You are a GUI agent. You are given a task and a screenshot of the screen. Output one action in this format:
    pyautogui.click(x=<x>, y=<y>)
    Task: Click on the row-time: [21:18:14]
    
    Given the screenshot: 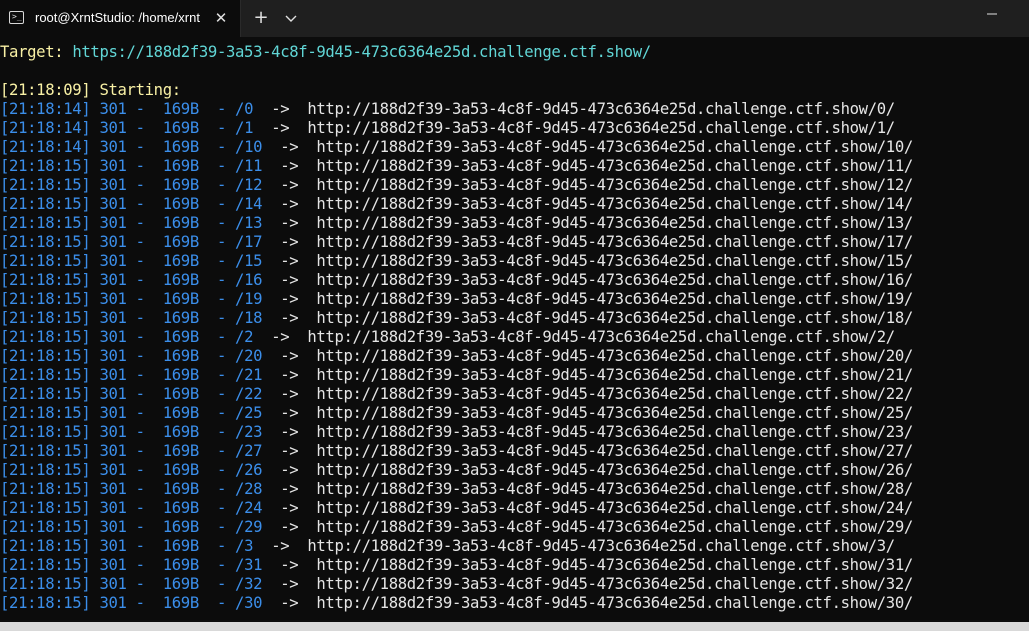 What is the action you would take?
    pyautogui.click(x=45, y=147)
    